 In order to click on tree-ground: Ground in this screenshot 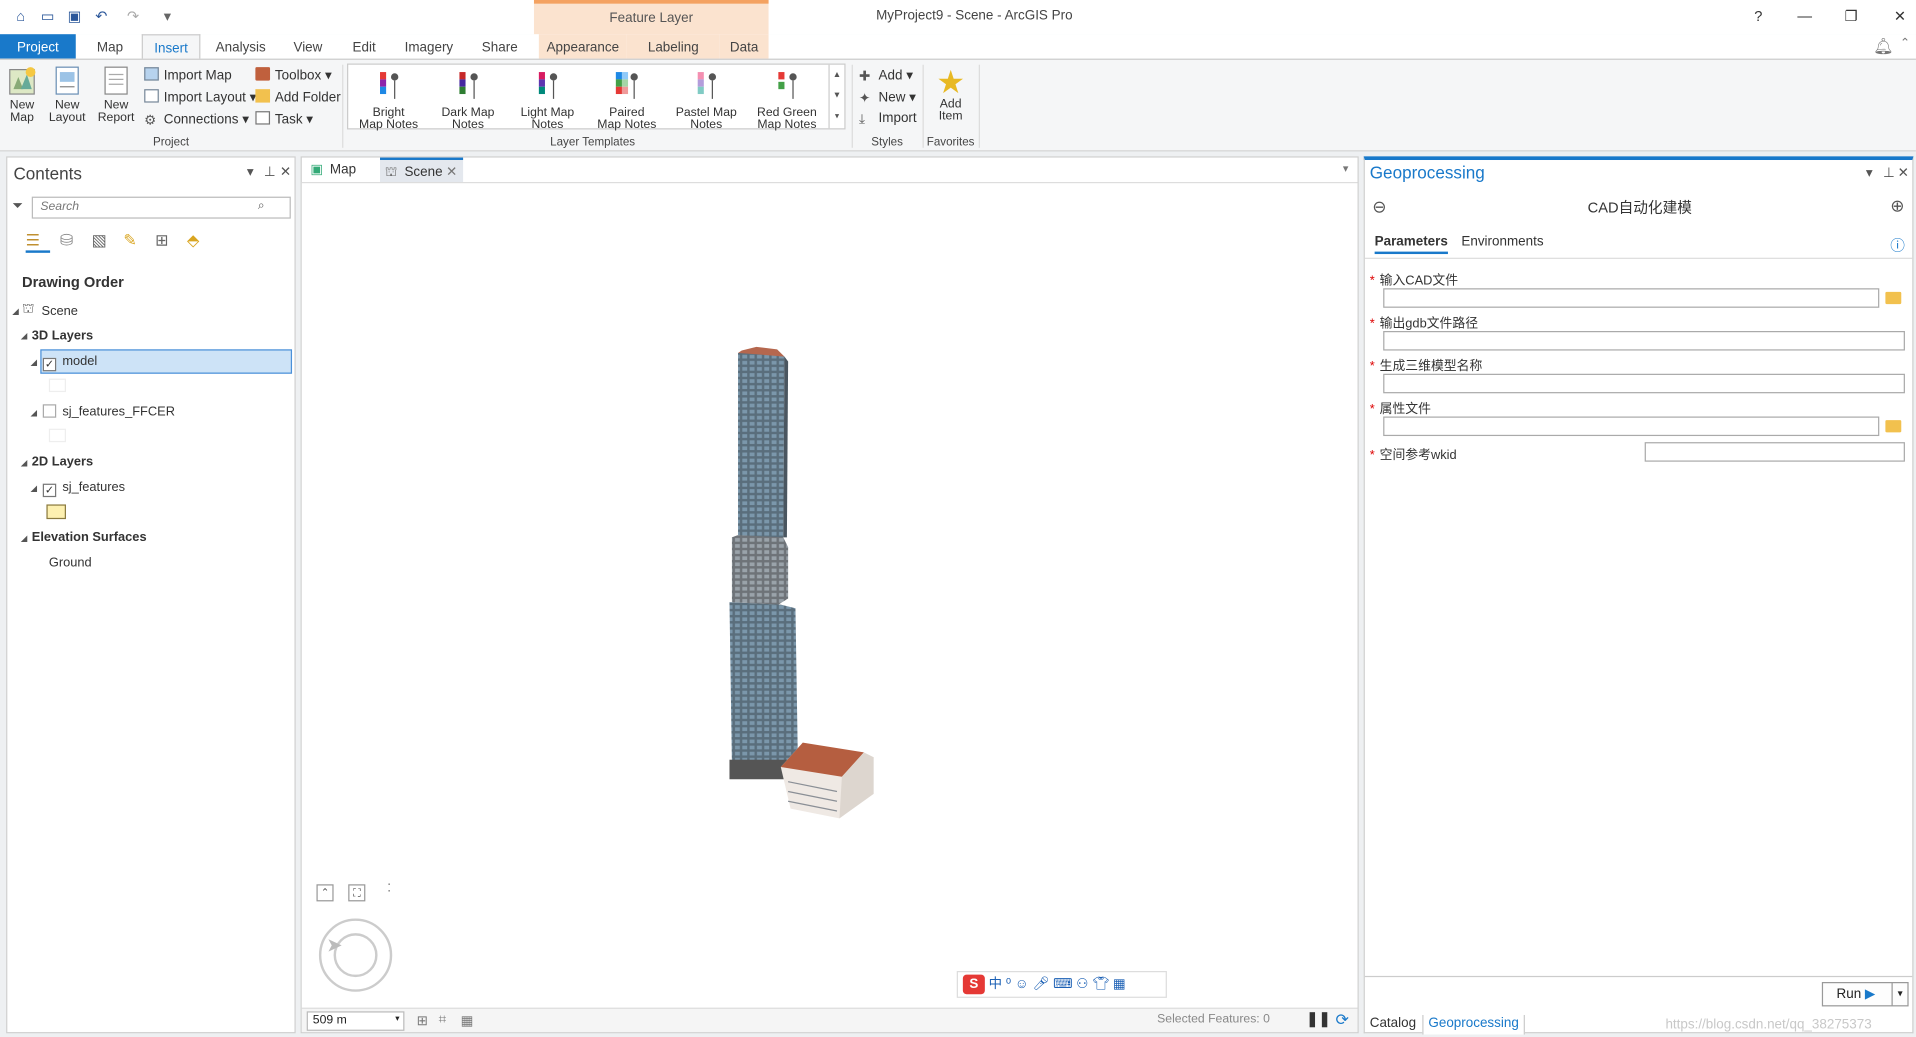, I will do `click(70, 563)`.